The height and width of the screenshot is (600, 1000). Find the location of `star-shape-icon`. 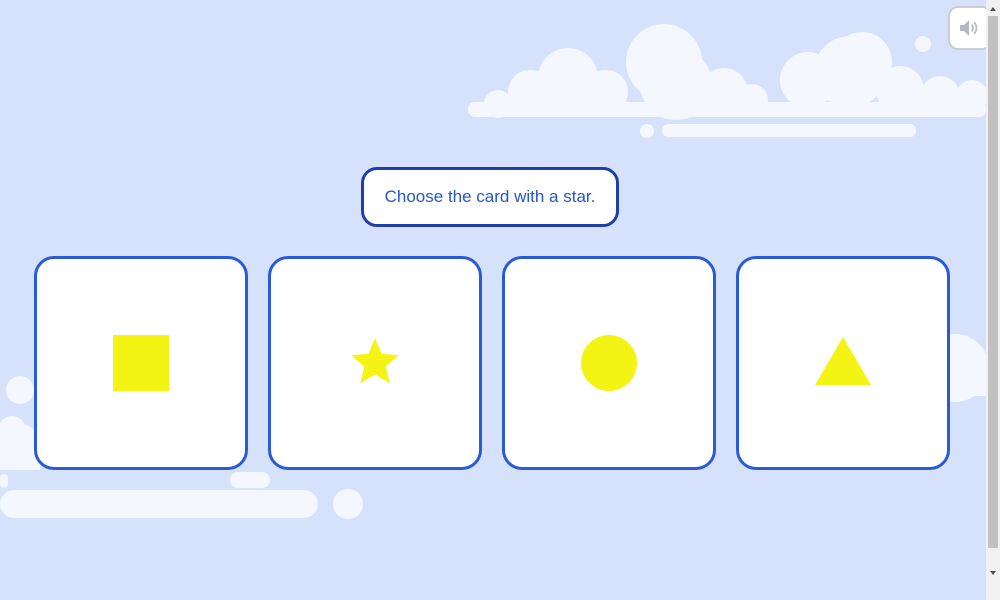

star-shape-icon is located at coordinates (375, 361).